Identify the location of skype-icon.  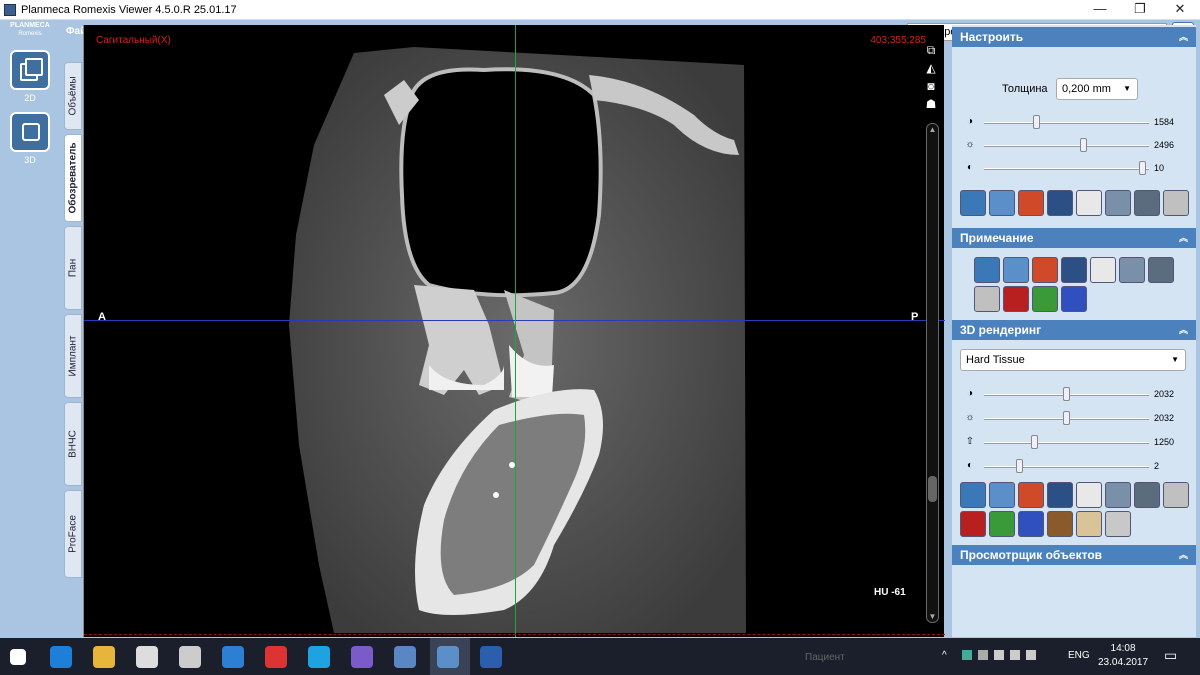
(319, 657).